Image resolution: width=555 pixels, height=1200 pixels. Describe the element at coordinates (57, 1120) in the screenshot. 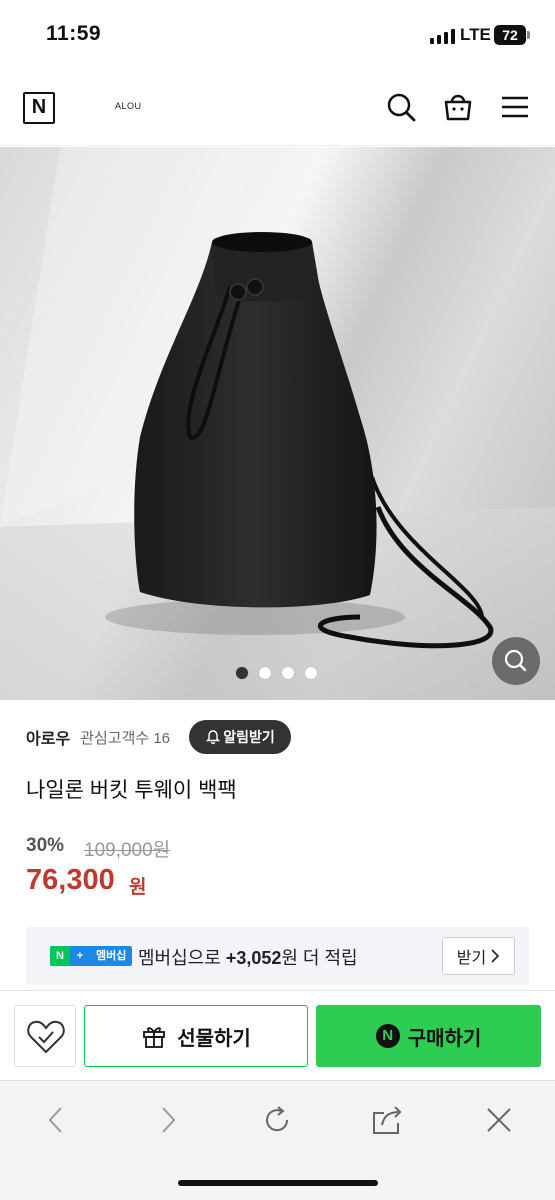

I see `back-icon` at that location.